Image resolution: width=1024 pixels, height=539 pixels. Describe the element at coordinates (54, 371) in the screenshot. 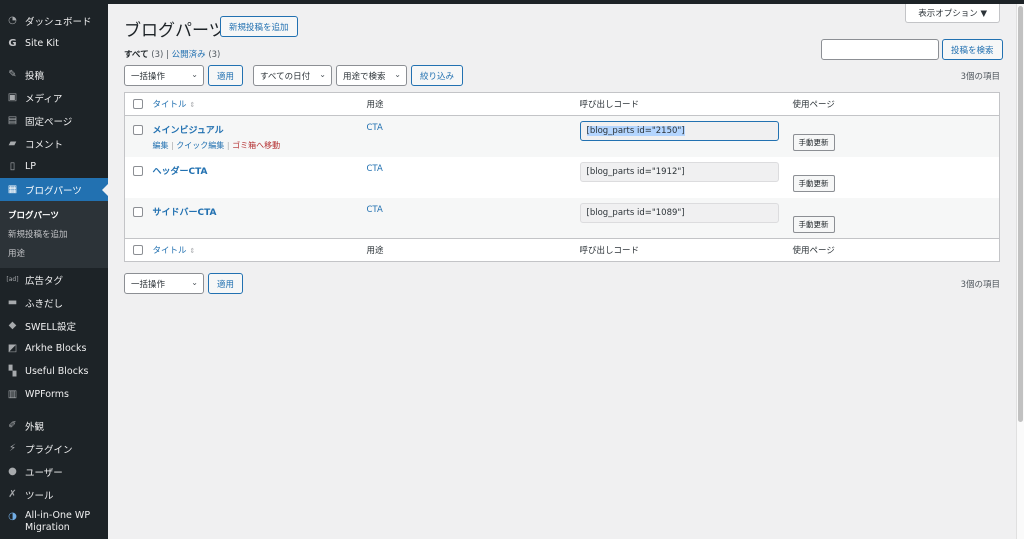

I see `menu-useful-blocks: ▚ Useful Blocks` at that location.